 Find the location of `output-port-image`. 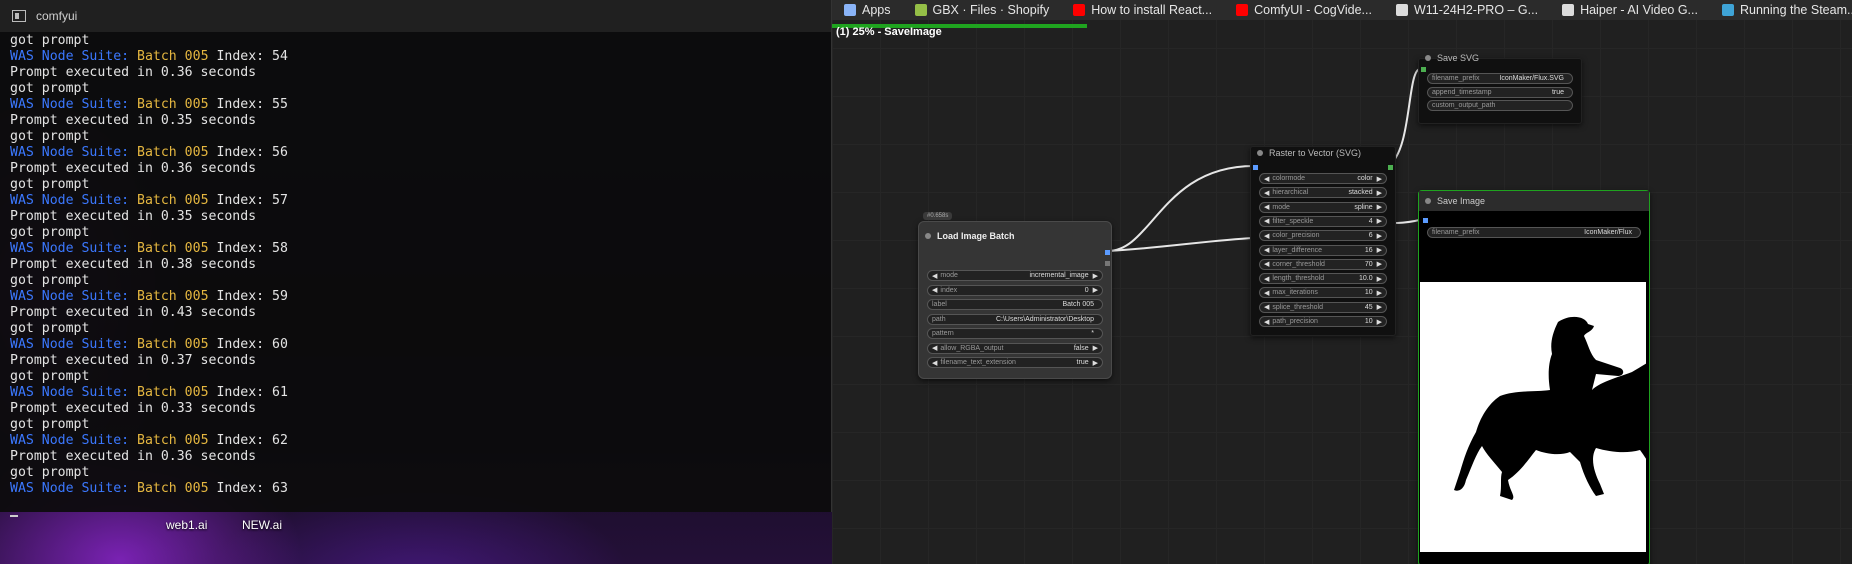

output-port-image is located at coordinates (1107, 252).